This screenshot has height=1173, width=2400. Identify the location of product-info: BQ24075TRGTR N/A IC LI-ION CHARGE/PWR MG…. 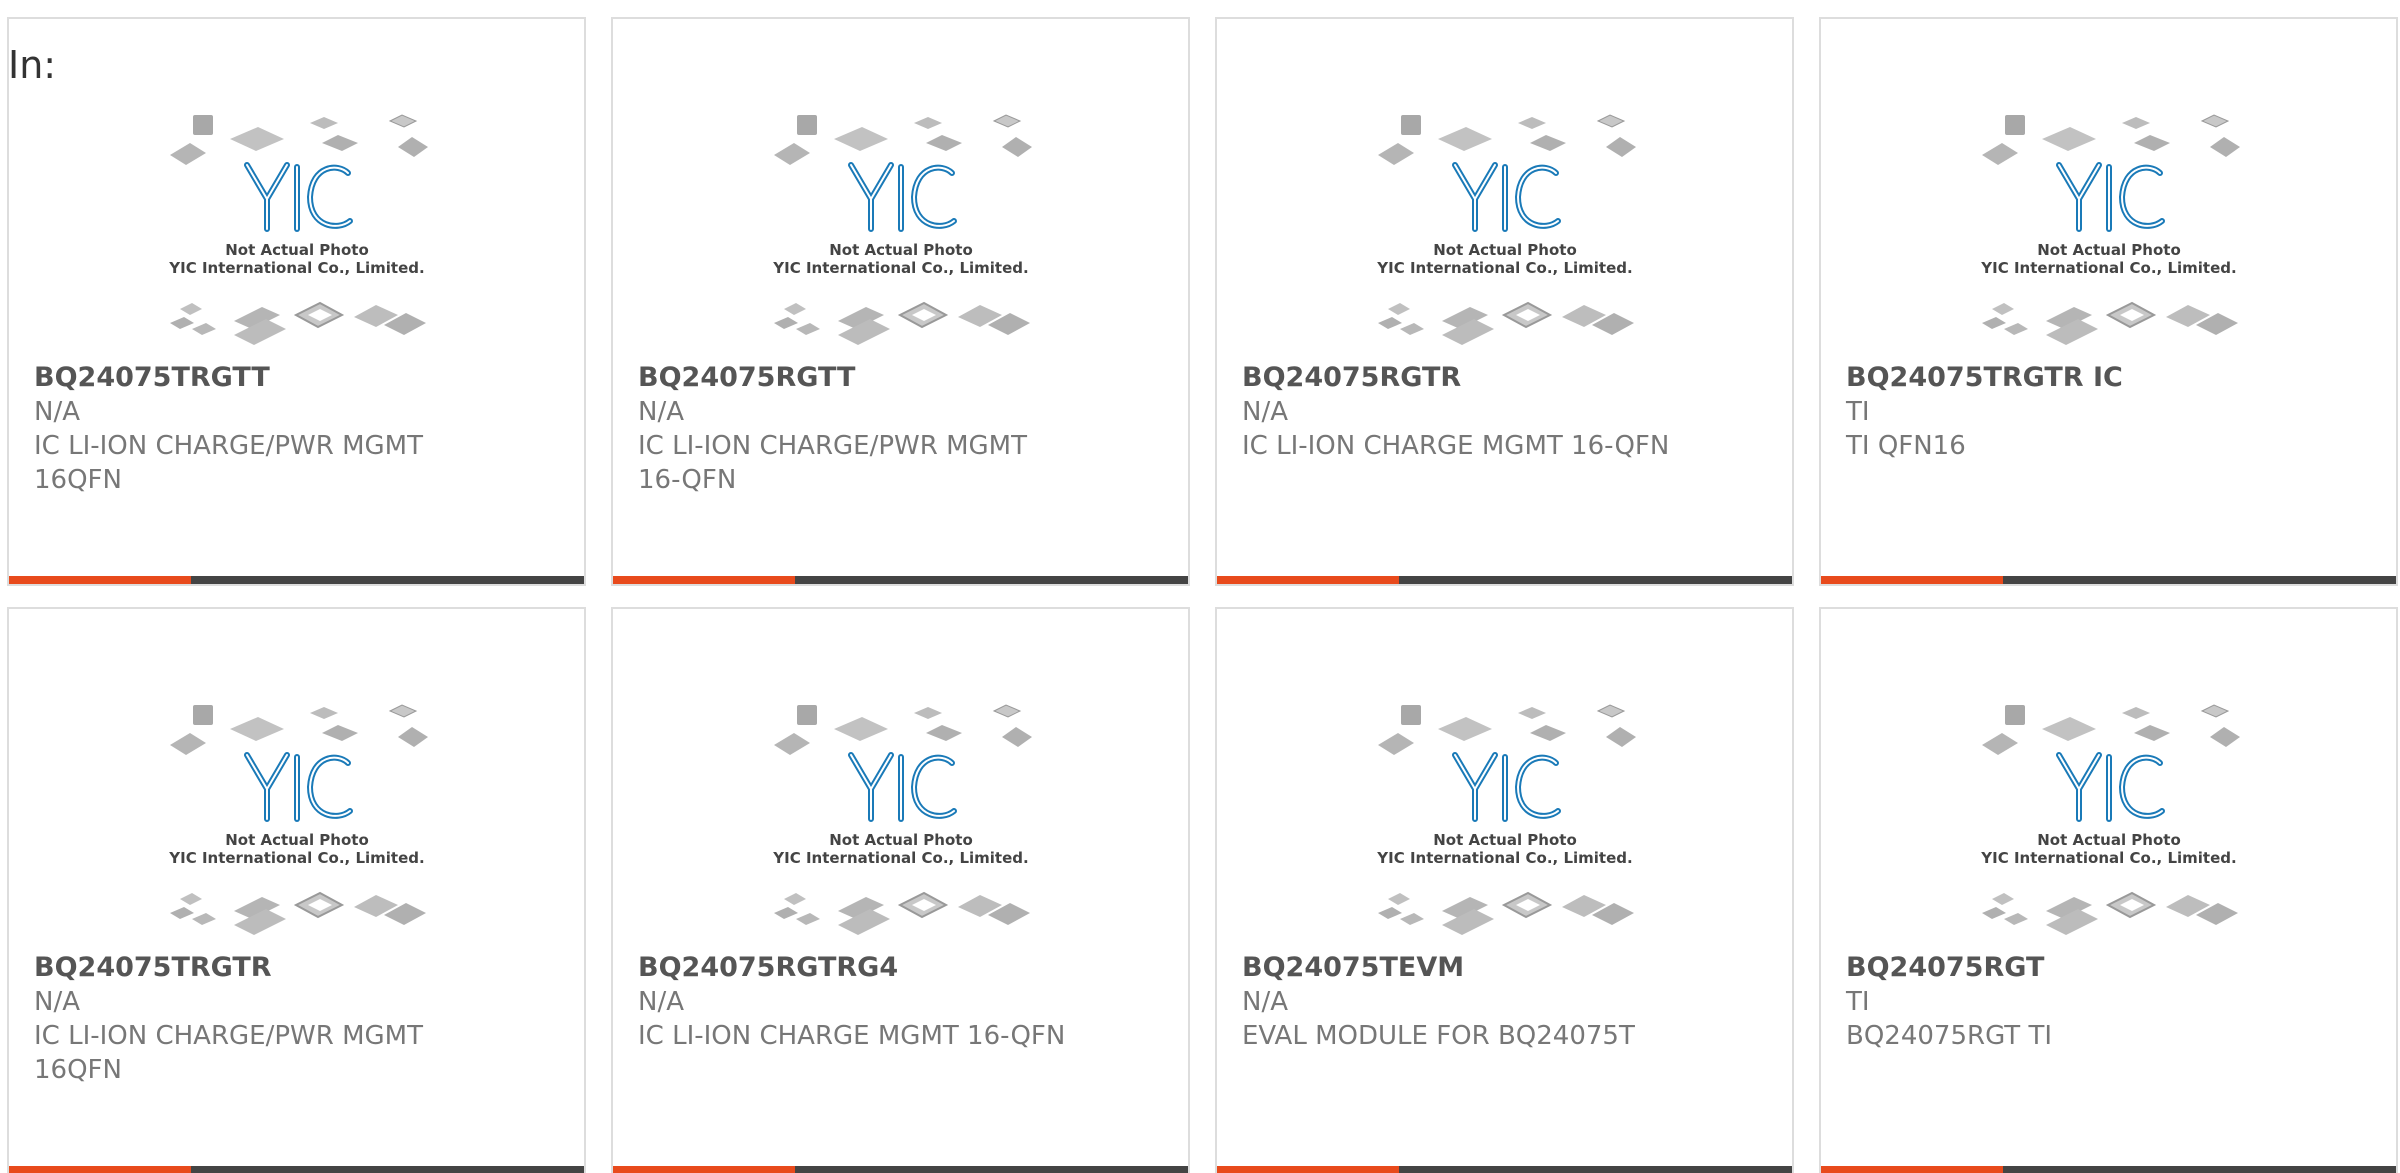
(249, 1019).